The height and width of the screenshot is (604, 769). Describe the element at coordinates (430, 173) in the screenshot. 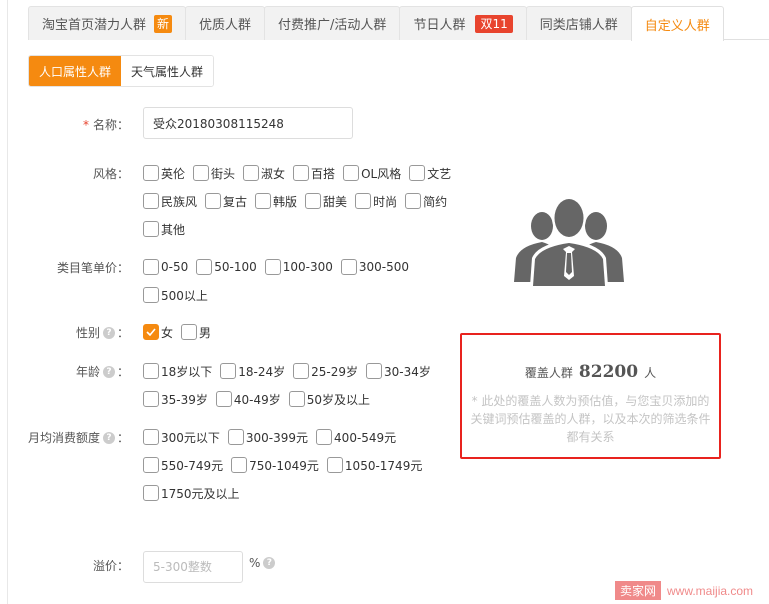

I see `style-option-artsy: 文艺` at that location.